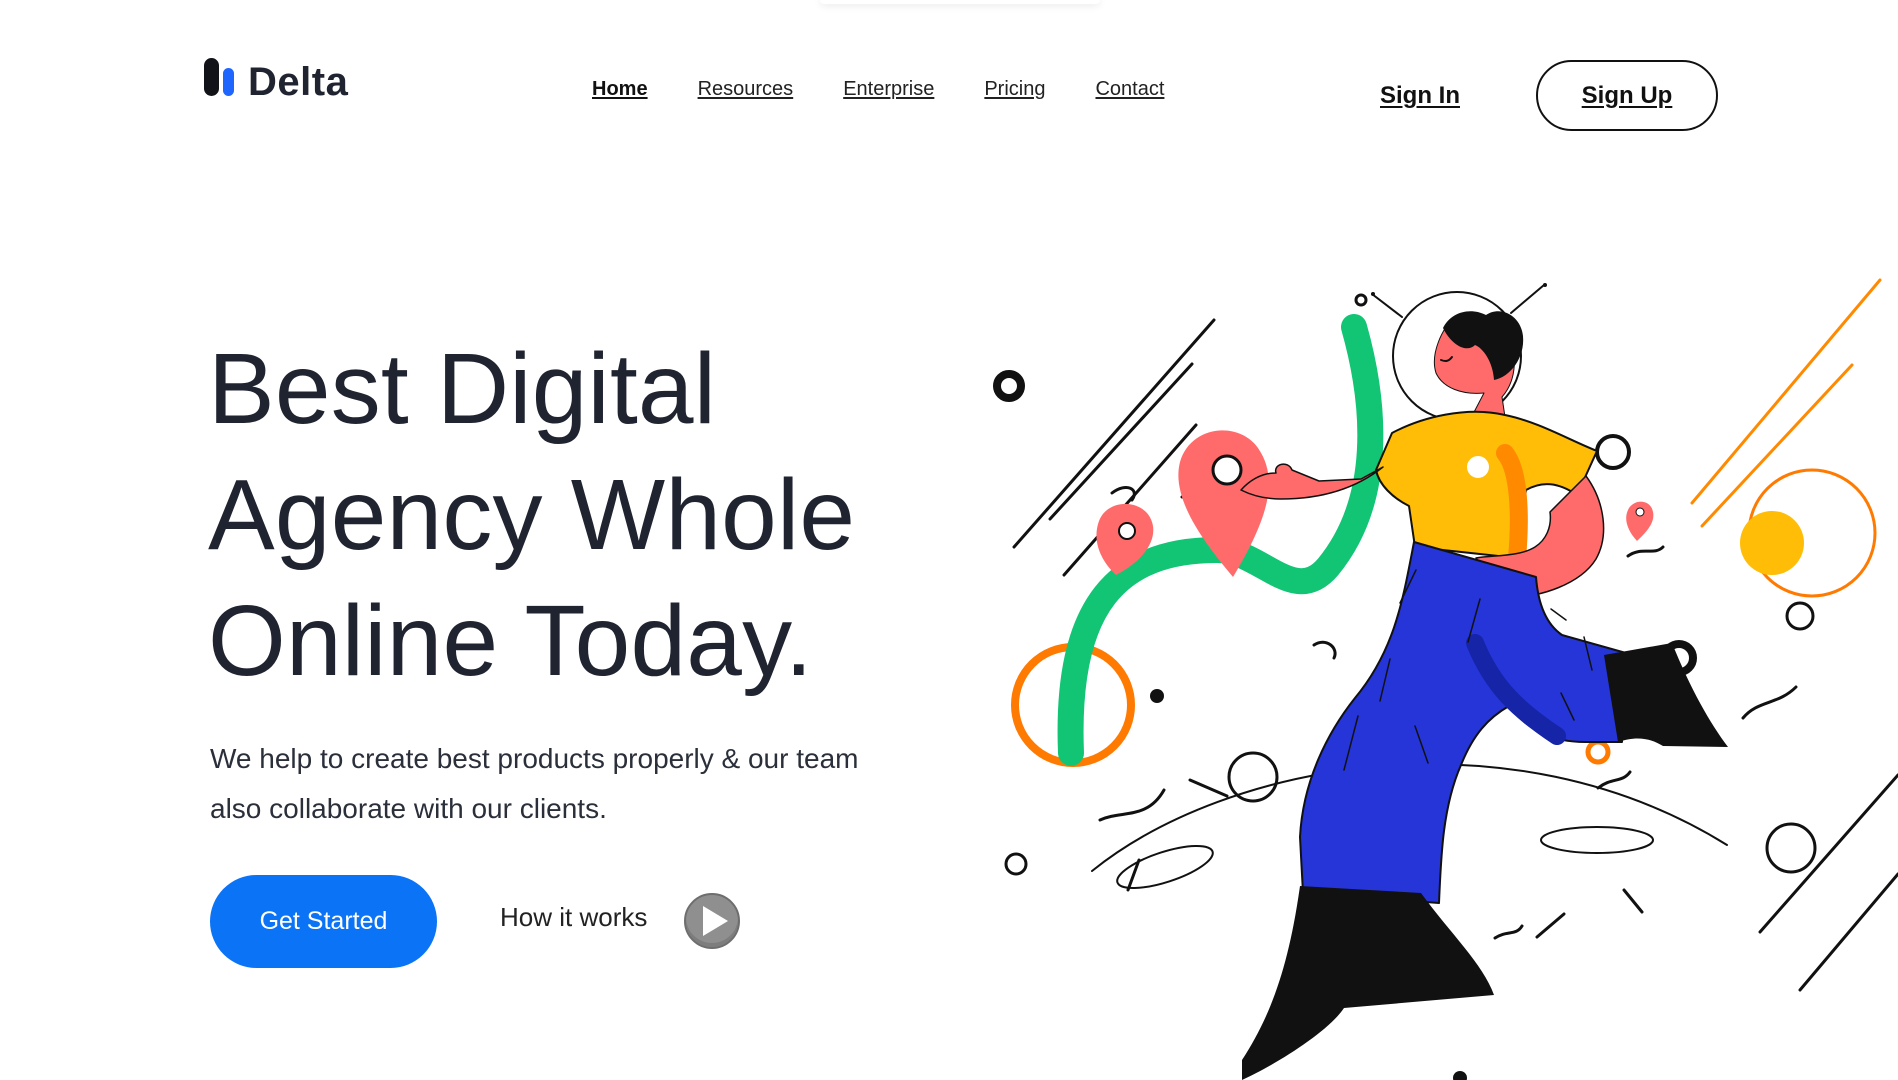 The image size is (1898, 1080). What do you see at coordinates (1640, 512) in the screenshot?
I see `small-location-pin-center` at bounding box center [1640, 512].